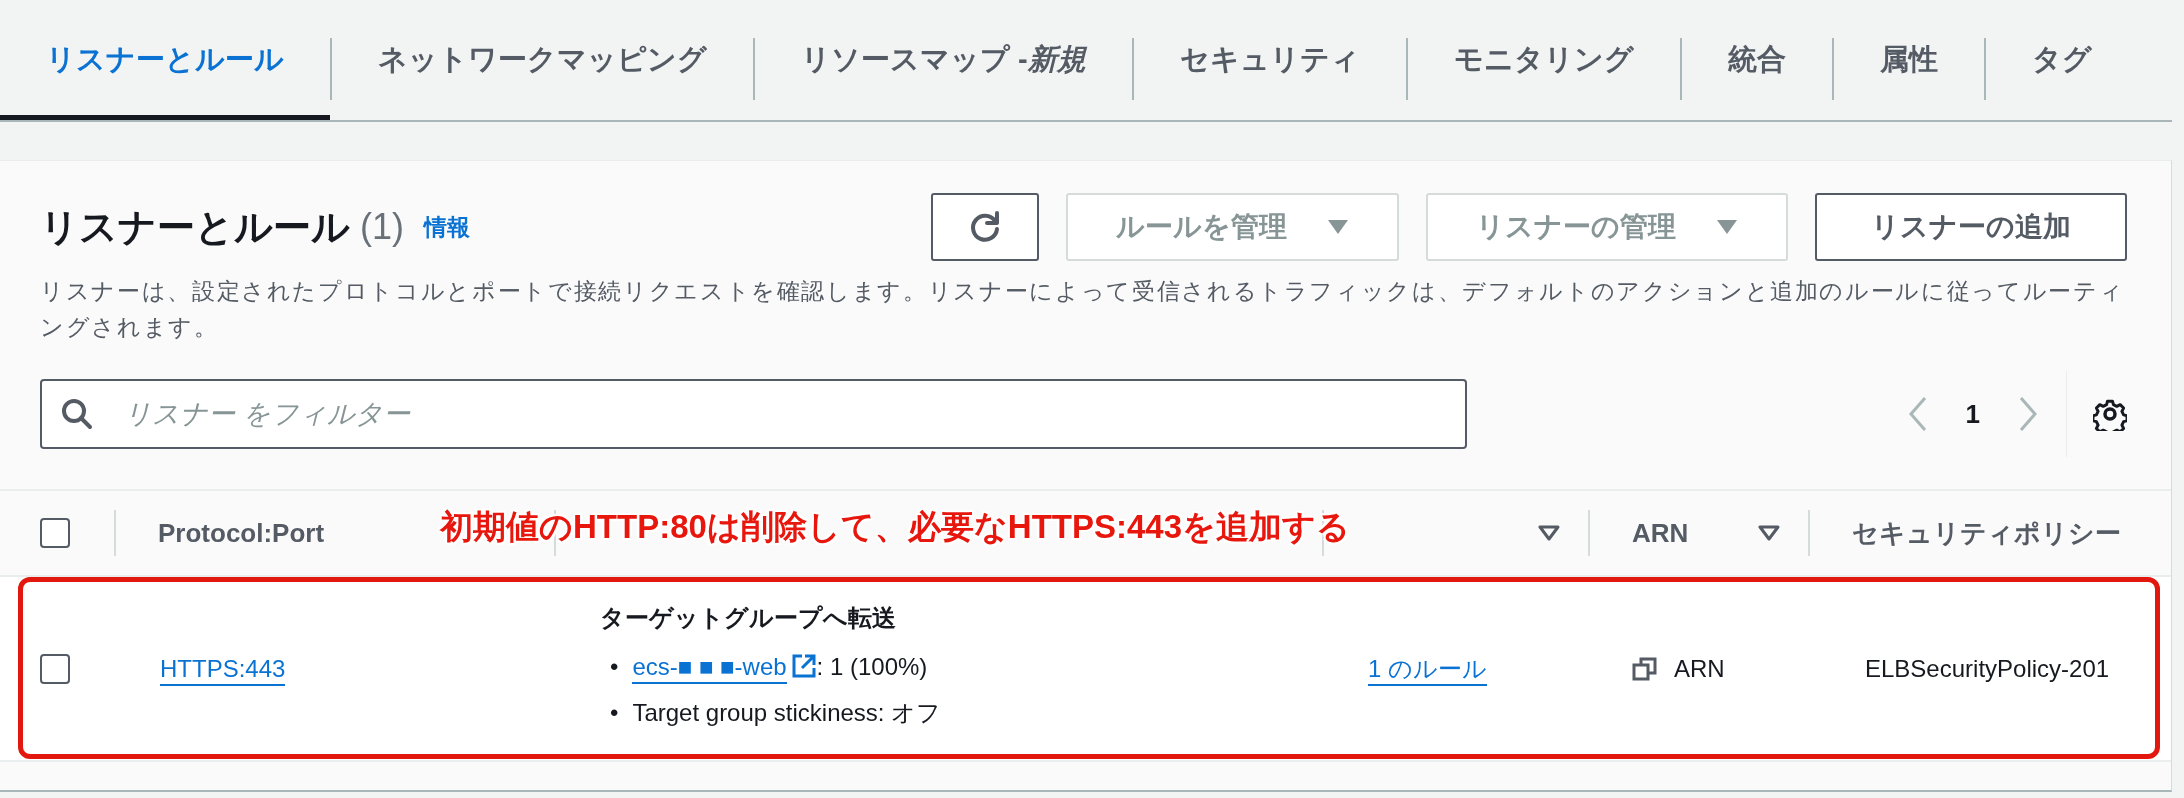 The width and height of the screenshot is (2184, 798). What do you see at coordinates (803, 665) in the screenshot?
I see `external-link-icon` at bounding box center [803, 665].